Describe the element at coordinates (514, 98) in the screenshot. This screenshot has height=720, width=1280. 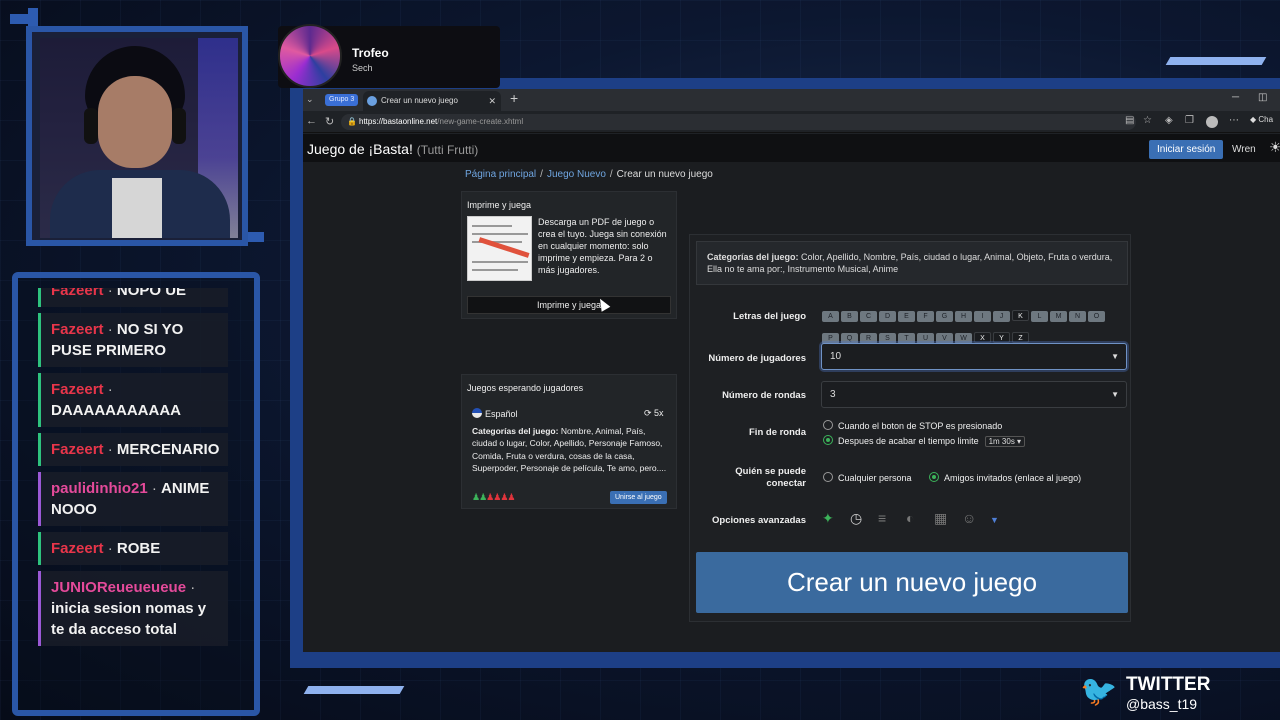
I see `new-tab-icon: +` at that location.